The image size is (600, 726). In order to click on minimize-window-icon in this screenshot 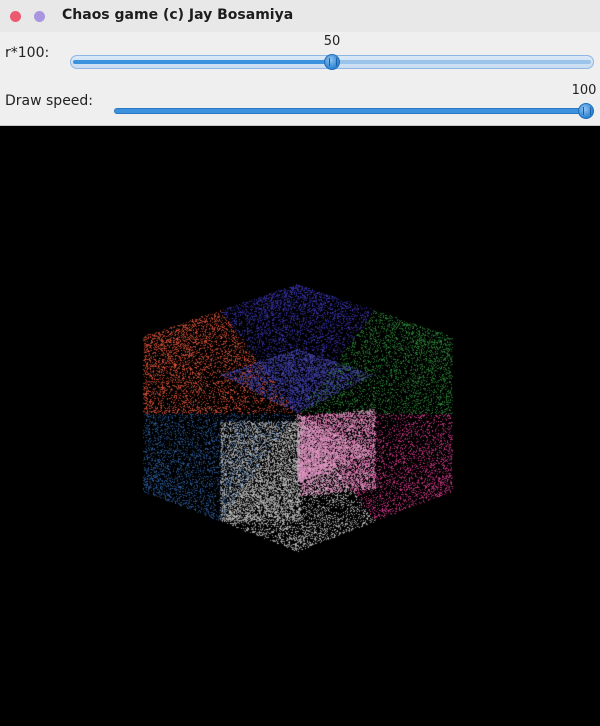, I will do `click(39, 16)`.